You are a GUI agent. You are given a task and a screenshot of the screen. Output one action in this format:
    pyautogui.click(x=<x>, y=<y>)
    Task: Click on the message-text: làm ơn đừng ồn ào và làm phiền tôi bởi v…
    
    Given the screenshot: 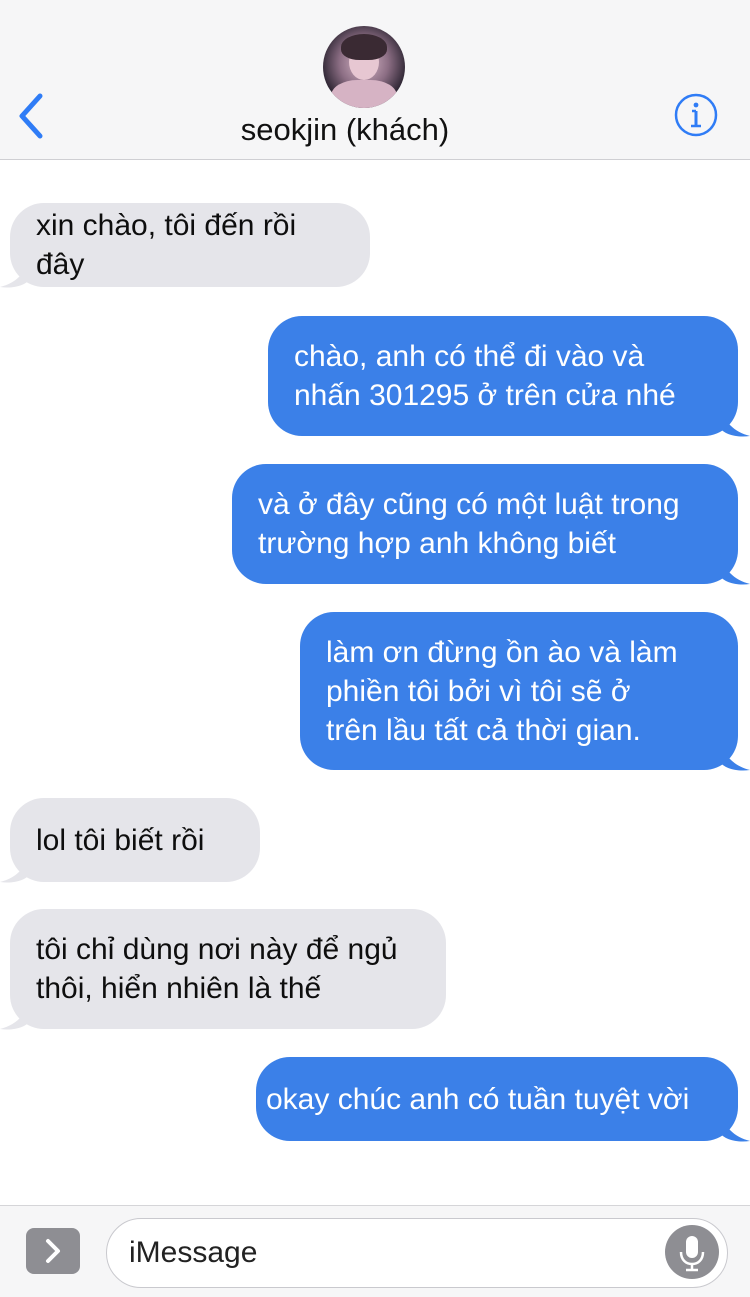 What is the action you would take?
    pyautogui.click(x=502, y=691)
    